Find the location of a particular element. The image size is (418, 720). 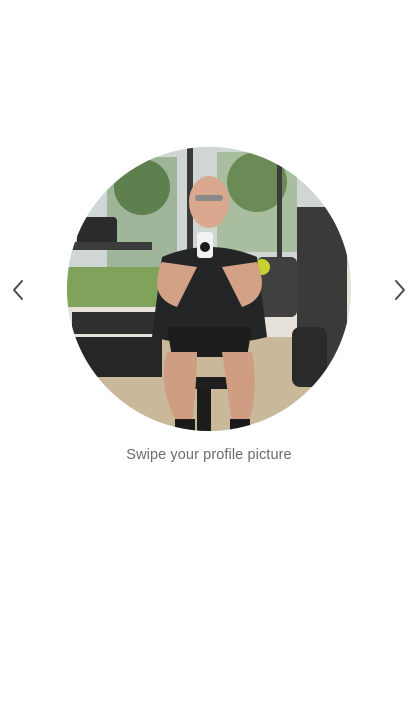

chevron-right-icon is located at coordinates (400, 290).